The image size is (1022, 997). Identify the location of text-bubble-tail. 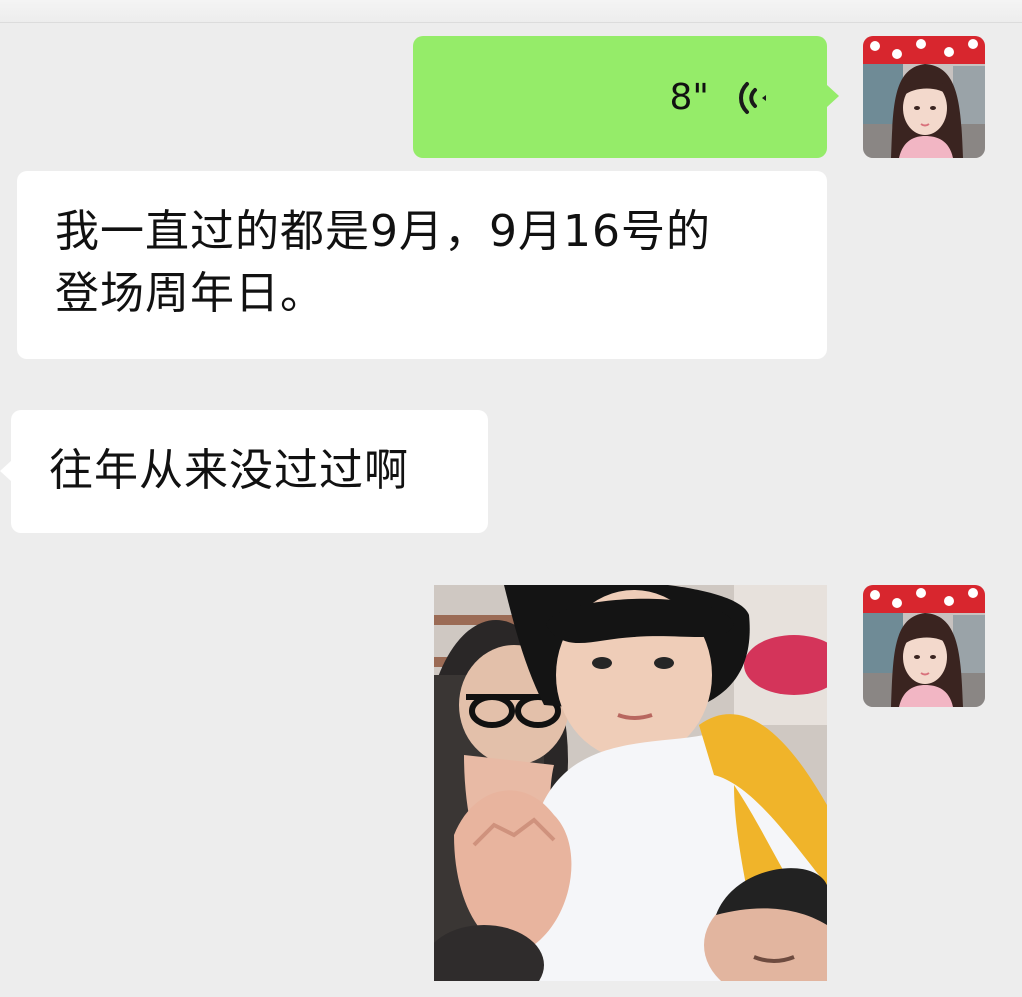
(6, 471).